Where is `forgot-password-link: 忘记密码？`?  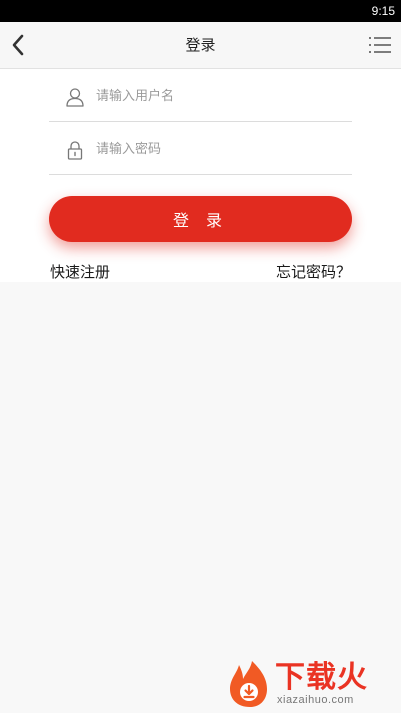
forgot-password-link: 忘记密码？ is located at coordinates (313, 272).